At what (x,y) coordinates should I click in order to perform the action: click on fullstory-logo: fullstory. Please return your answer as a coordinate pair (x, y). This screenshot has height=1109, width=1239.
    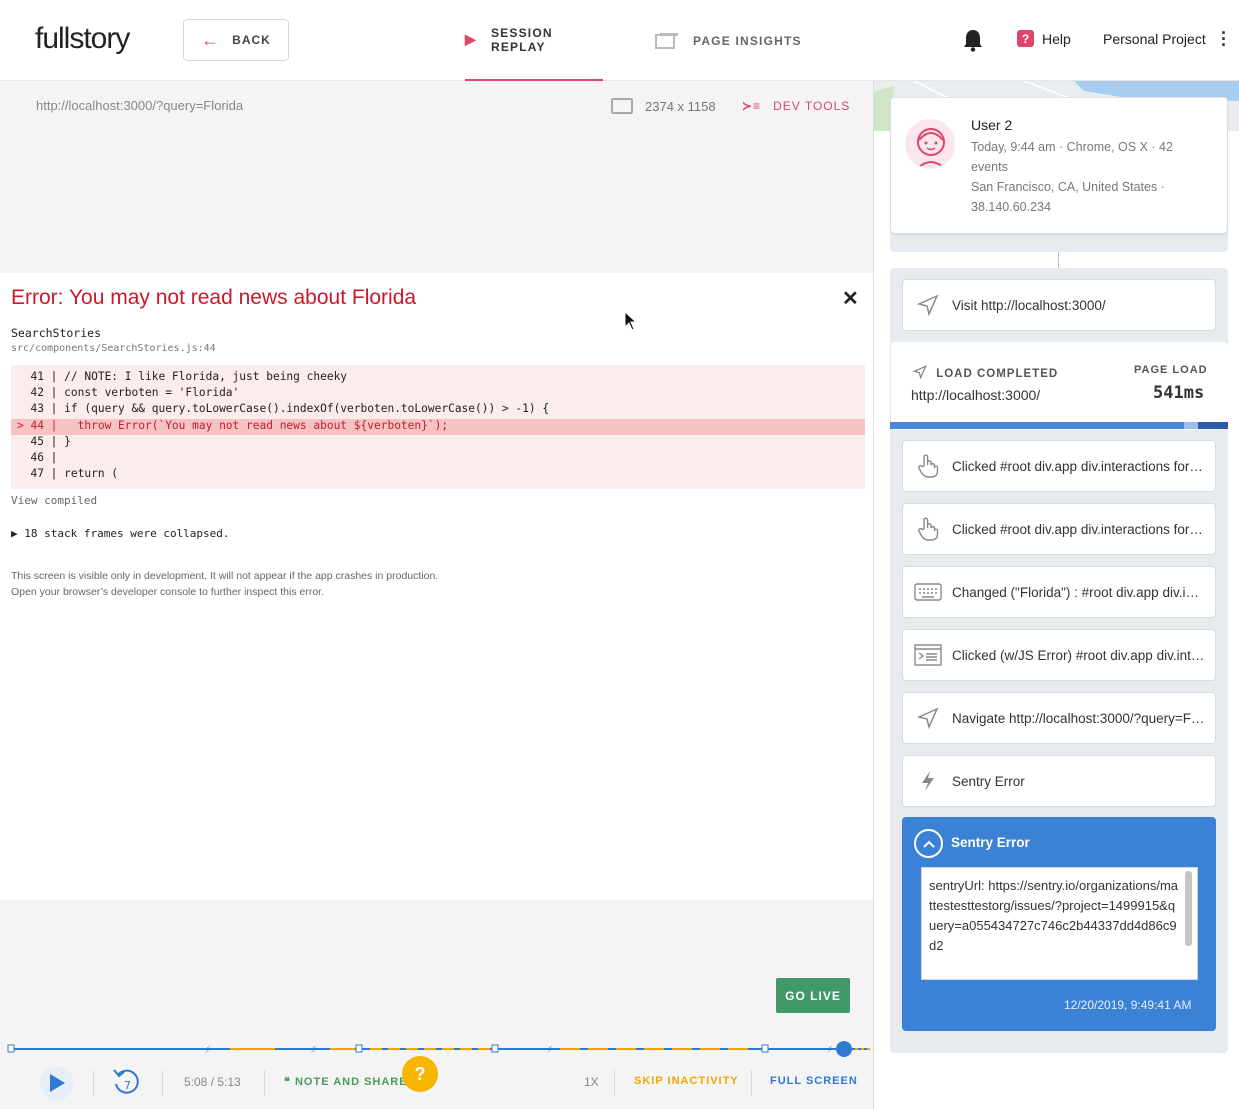
    Looking at the image, I should click on (82, 39).